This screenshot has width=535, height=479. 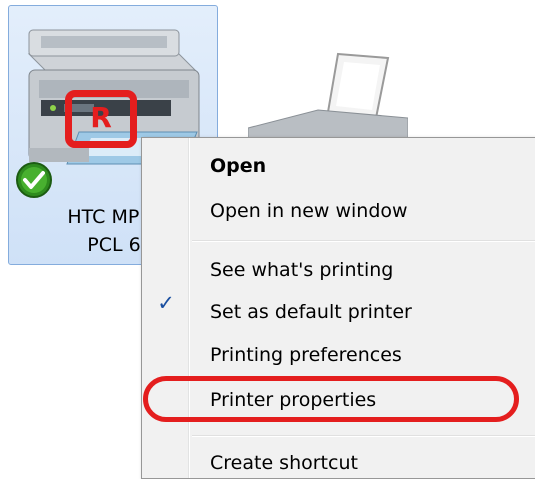 I want to click on printer-label-line2: PCL 6, so click(x=114, y=245).